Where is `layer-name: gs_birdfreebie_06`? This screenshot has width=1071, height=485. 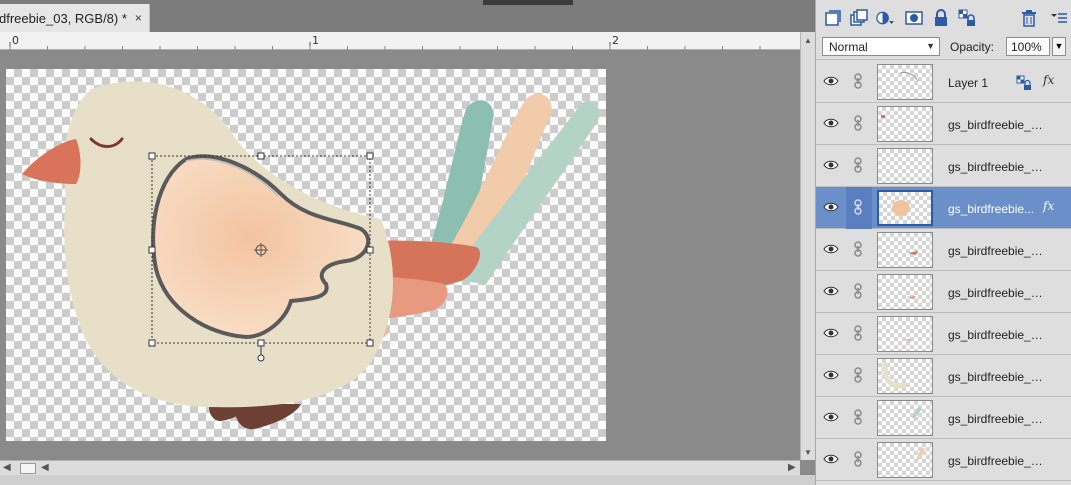
layer-name: gs_birdfreebie_06 is located at coordinates (996, 335).